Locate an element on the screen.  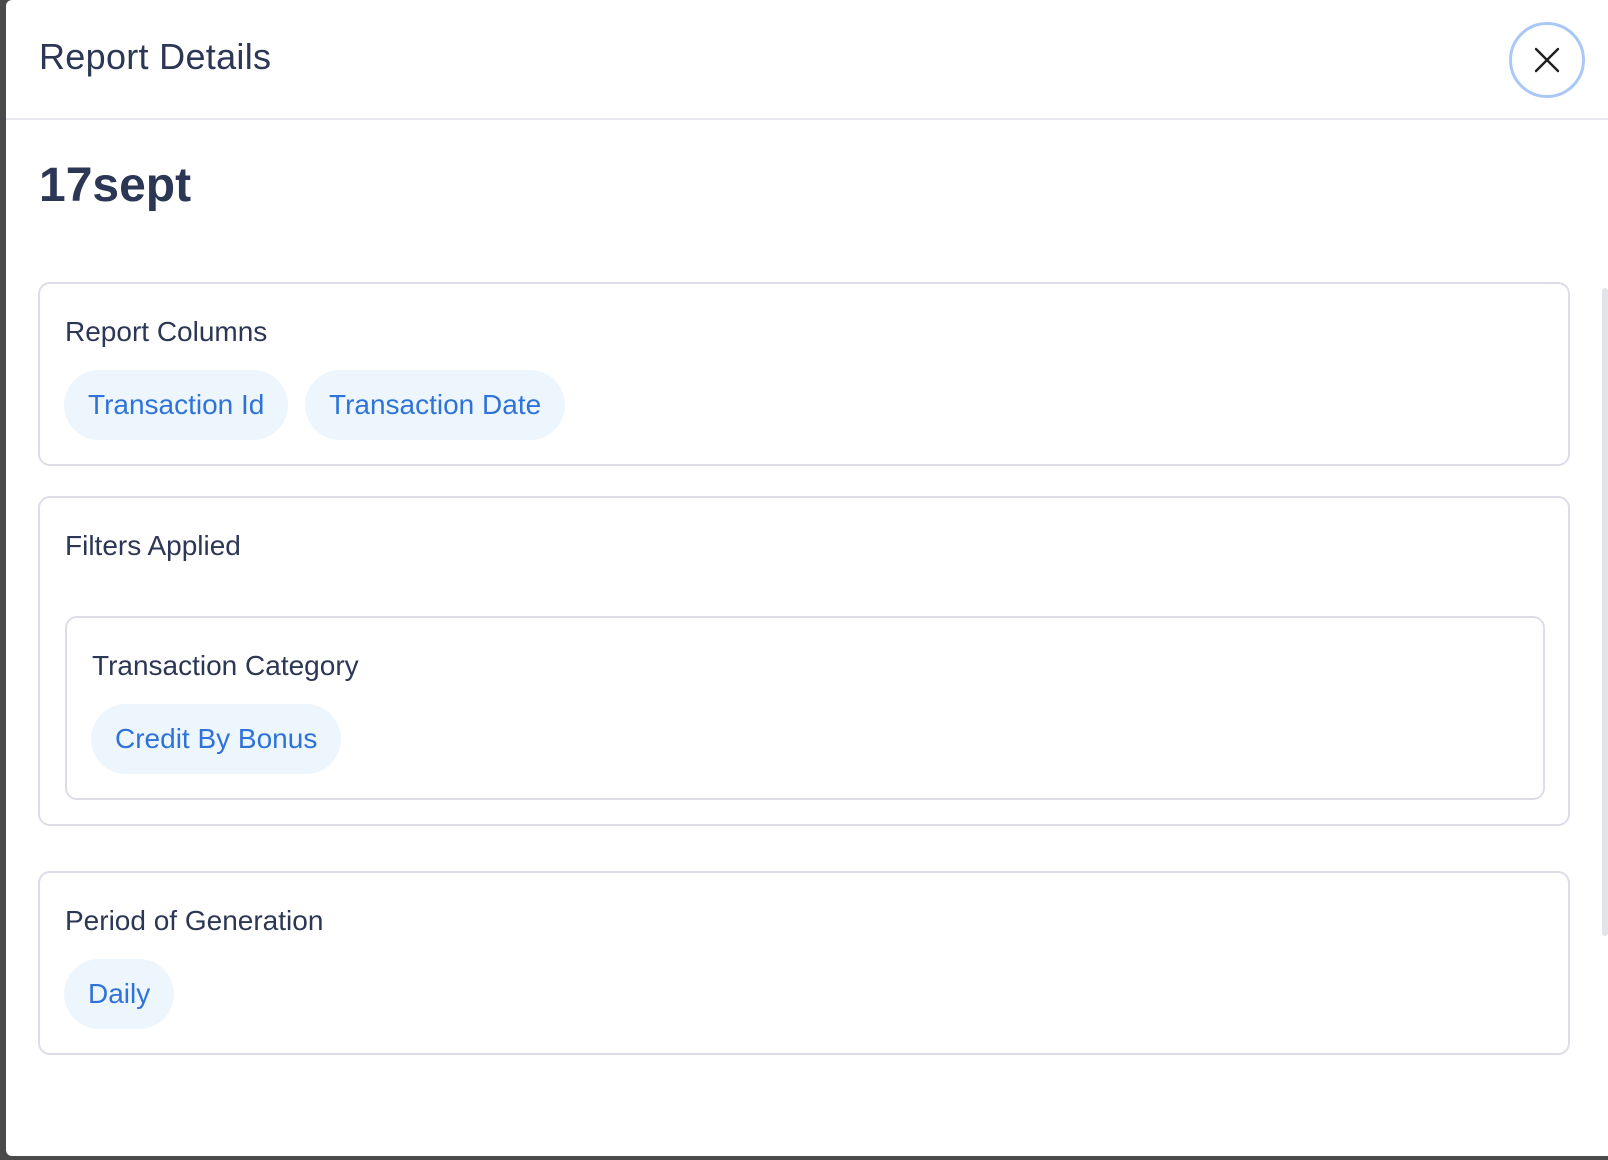
close-button is located at coordinates (1547, 60).